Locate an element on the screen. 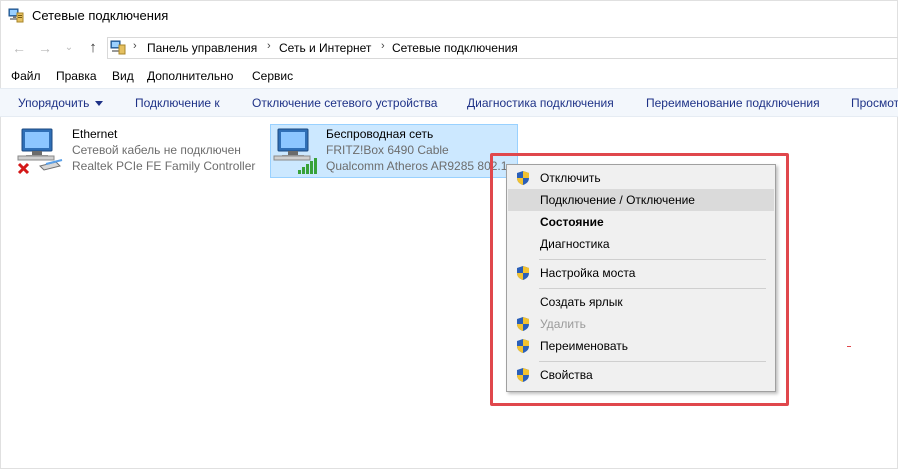 This screenshot has width=898, height=469. connection-name: Ethernet is located at coordinates (95, 134).